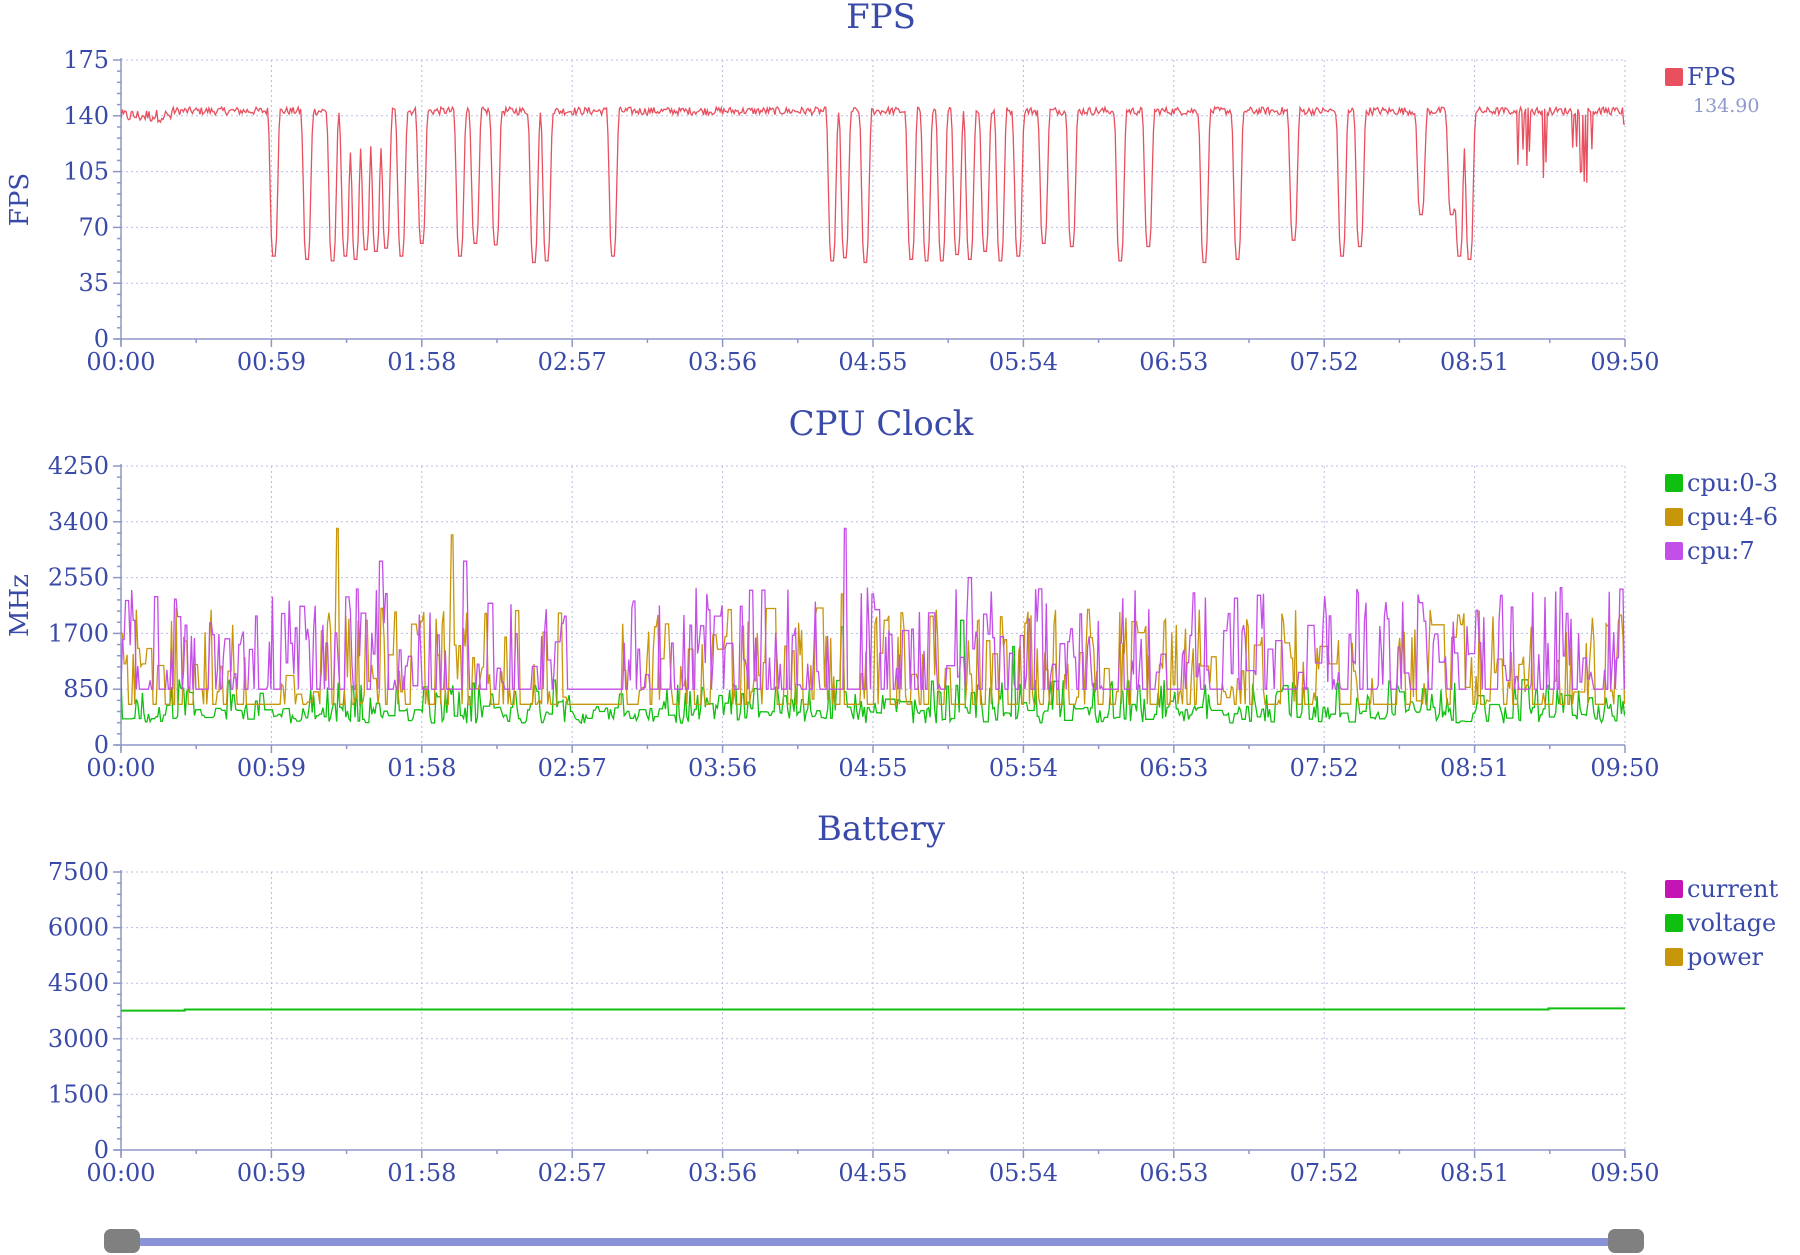  What do you see at coordinates (86, 116) in the screenshot?
I see `y-tick-label: 140` at bounding box center [86, 116].